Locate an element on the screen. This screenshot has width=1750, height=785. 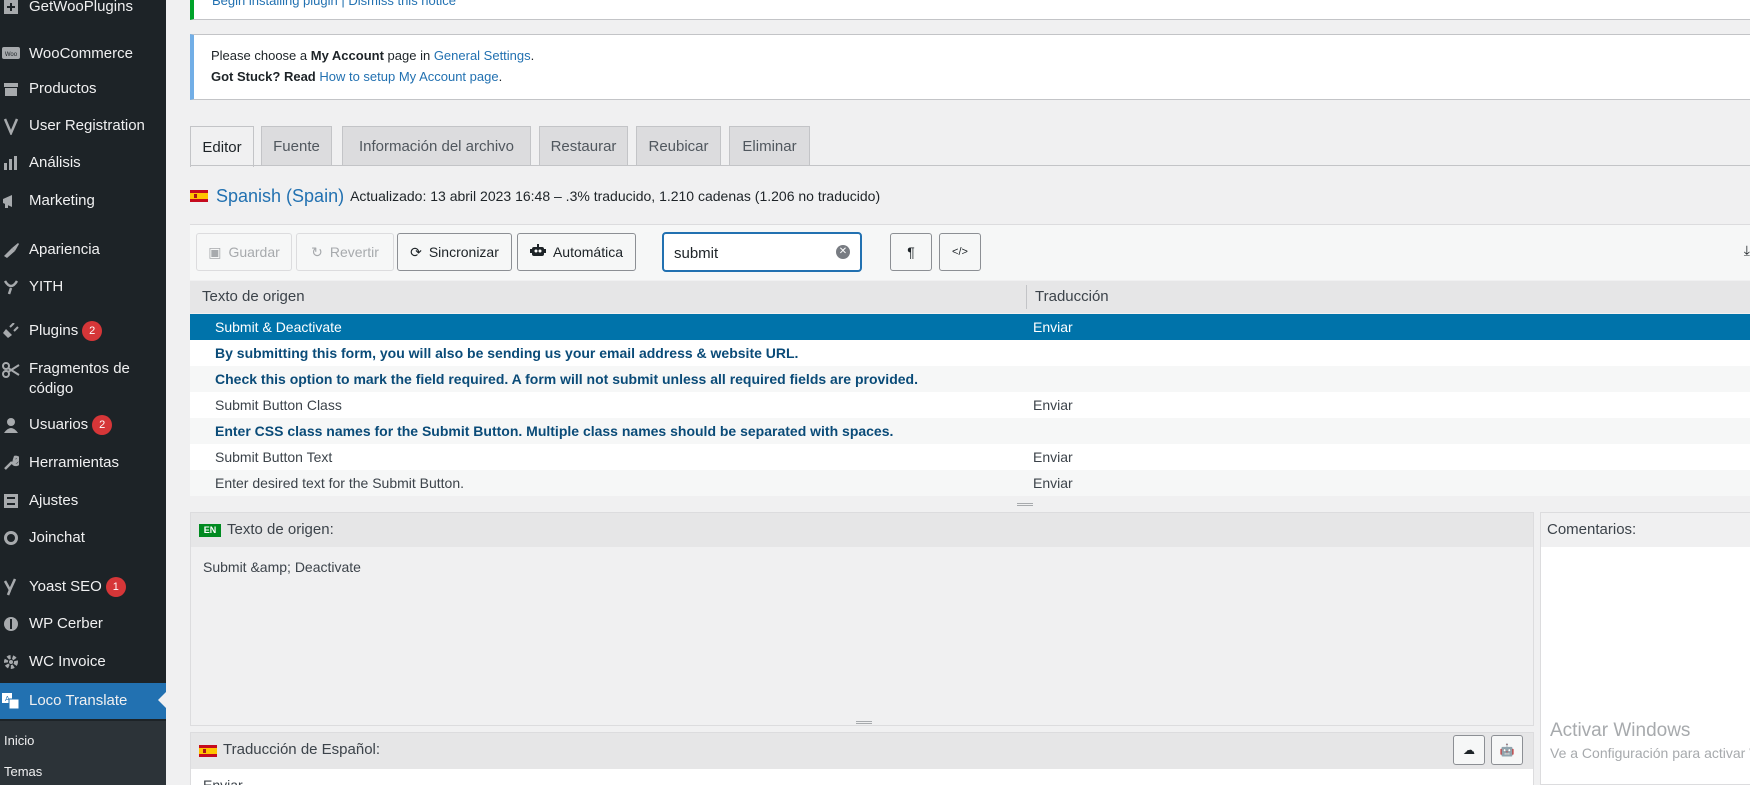
search-input is located at coordinates (754, 253).